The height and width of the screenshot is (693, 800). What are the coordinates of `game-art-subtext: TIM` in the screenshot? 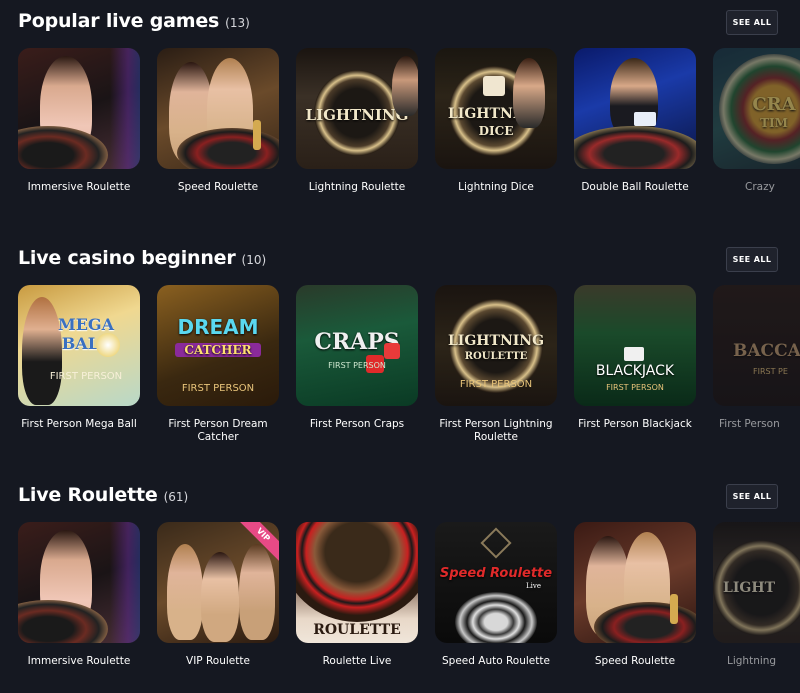 It's located at (774, 123).